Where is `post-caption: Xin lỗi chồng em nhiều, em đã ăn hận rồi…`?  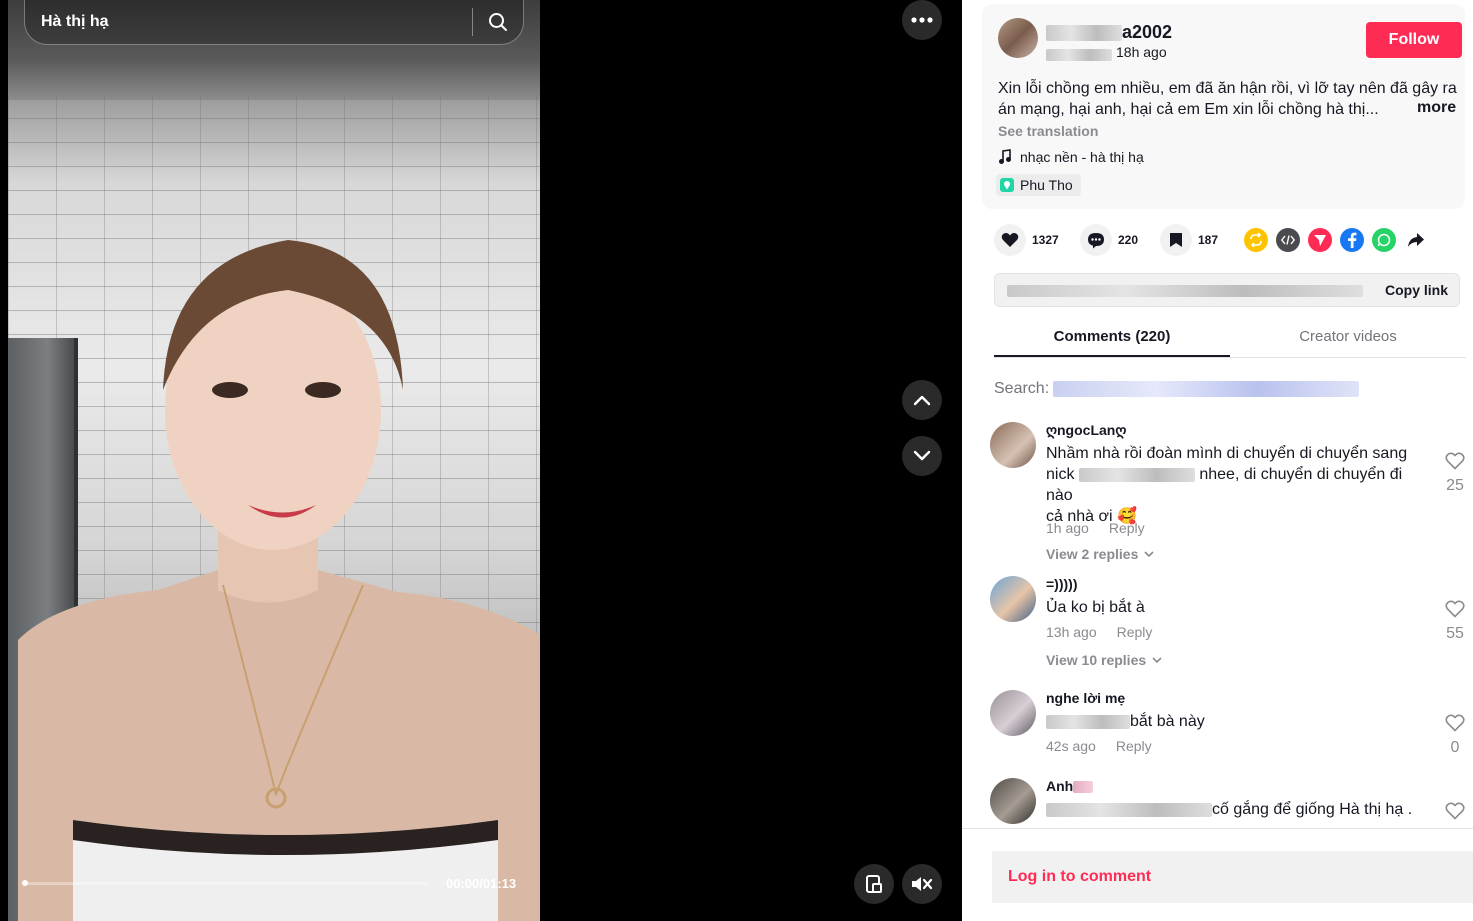 post-caption: Xin lỗi chồng em nhiều, em đã ăn hận rồi… is located at coordinates (1227, 99).